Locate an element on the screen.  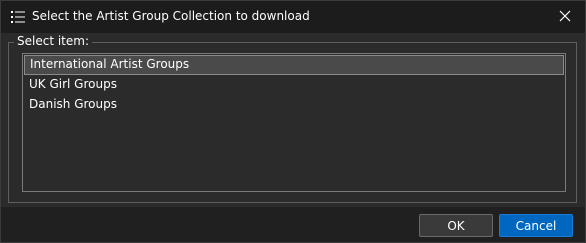
groupbox-label: Select item: is located at coordinates (53, 41).